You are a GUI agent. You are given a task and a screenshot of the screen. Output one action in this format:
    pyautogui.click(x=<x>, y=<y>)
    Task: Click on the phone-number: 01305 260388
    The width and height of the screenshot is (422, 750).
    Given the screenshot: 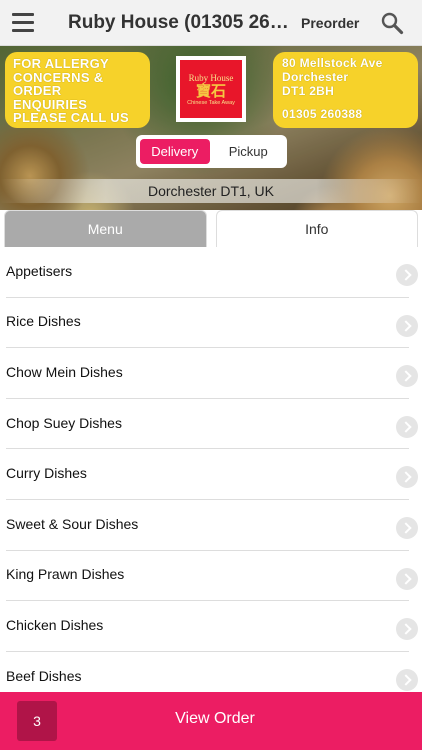 What is the action you would take?
    pyautogui.click(x=322, y=114)
    